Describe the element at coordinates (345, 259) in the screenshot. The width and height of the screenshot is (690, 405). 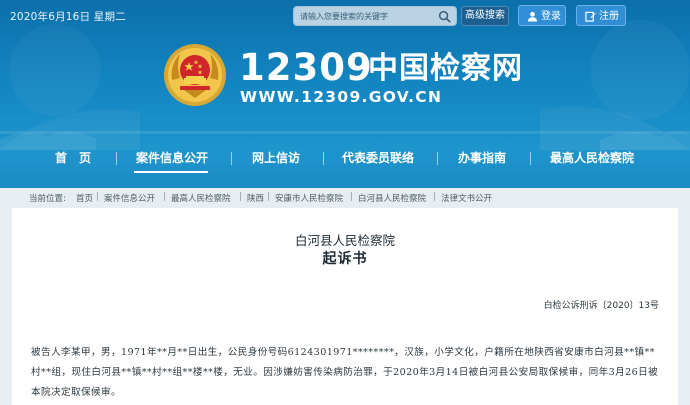
I see `document-title: 起诉书` at that location.